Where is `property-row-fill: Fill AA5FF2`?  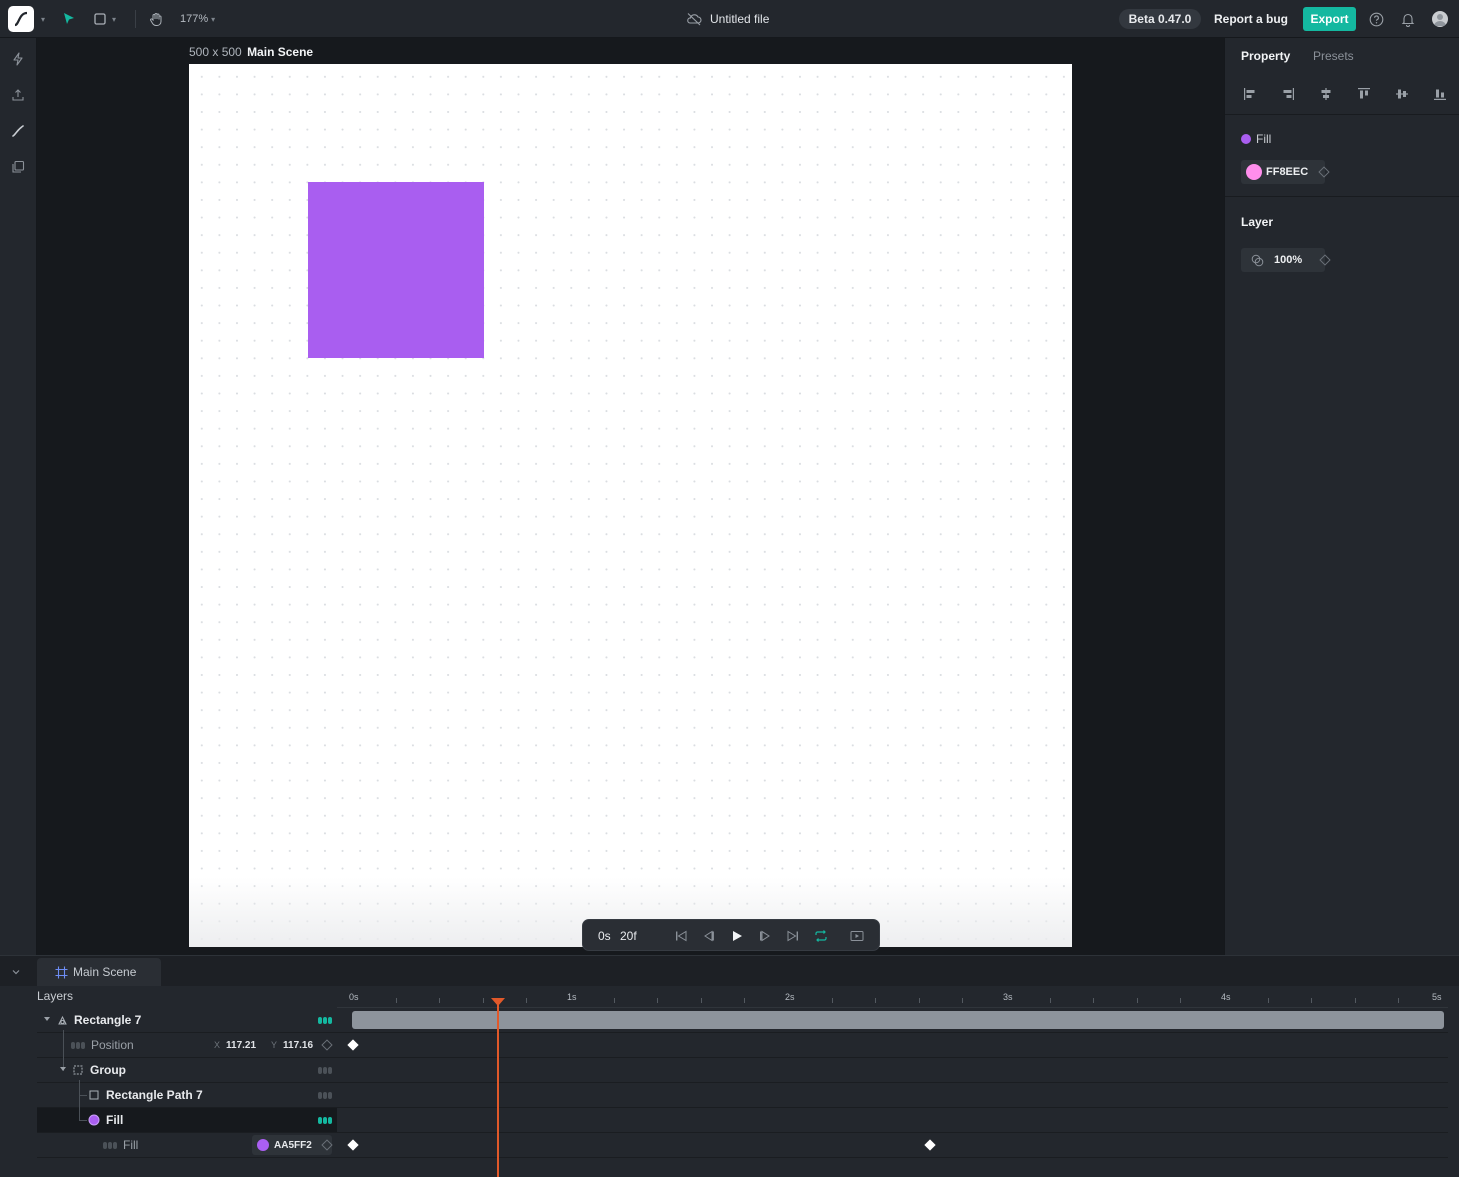
property-row-fill: Fill AA5FF2 is located at coordinates (742, 1145).